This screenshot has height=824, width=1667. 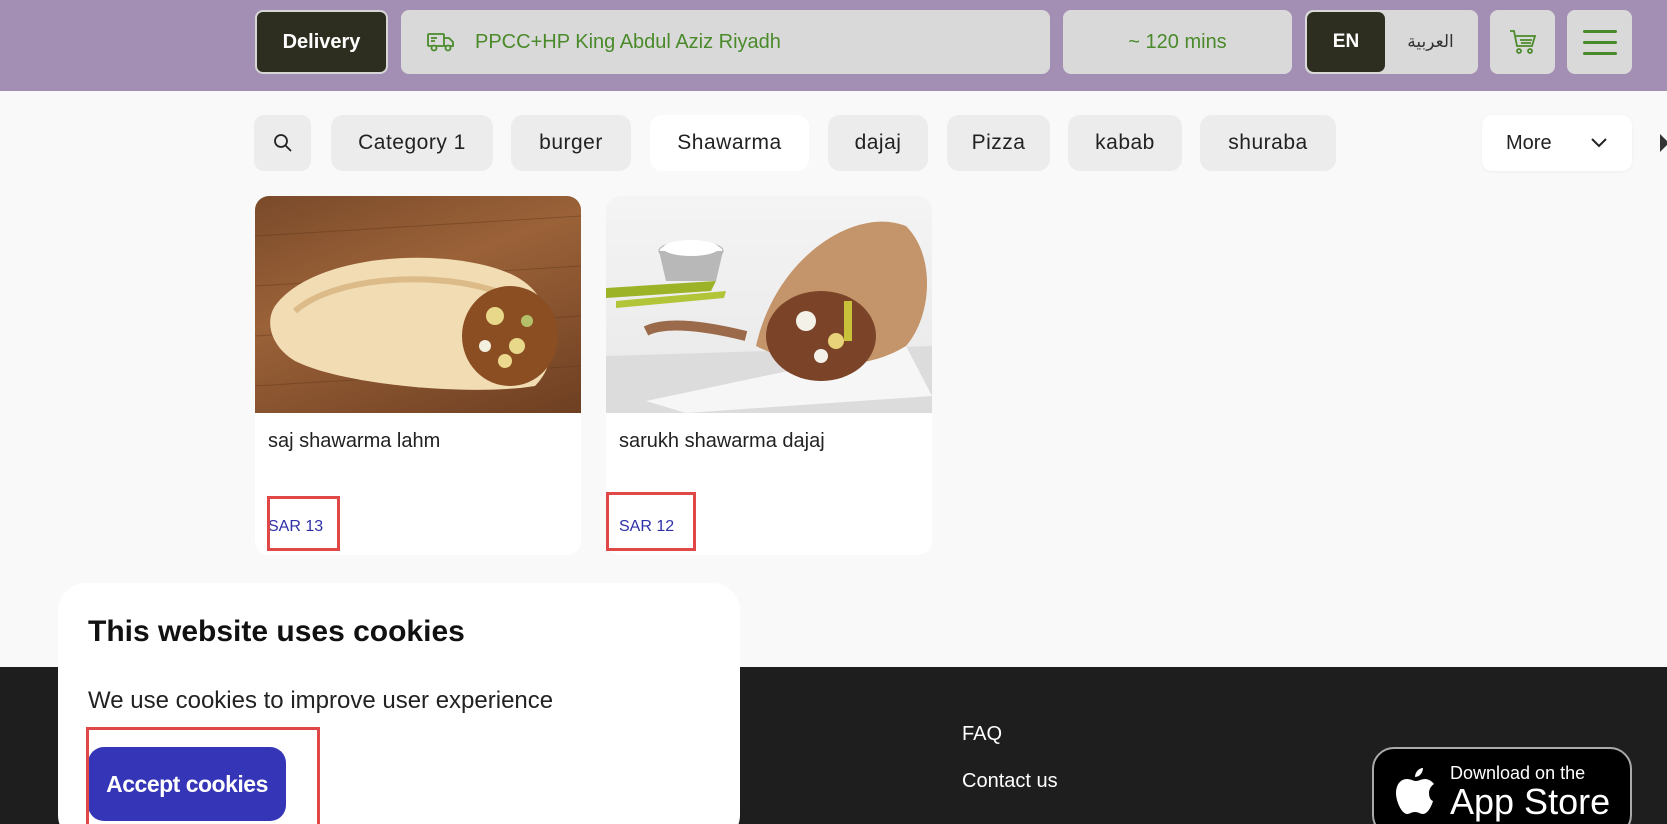 What do you see at coordinates (440, 42) in the screenshot?
I see `delivery-truck-icon` at bounding box center [440, 42].